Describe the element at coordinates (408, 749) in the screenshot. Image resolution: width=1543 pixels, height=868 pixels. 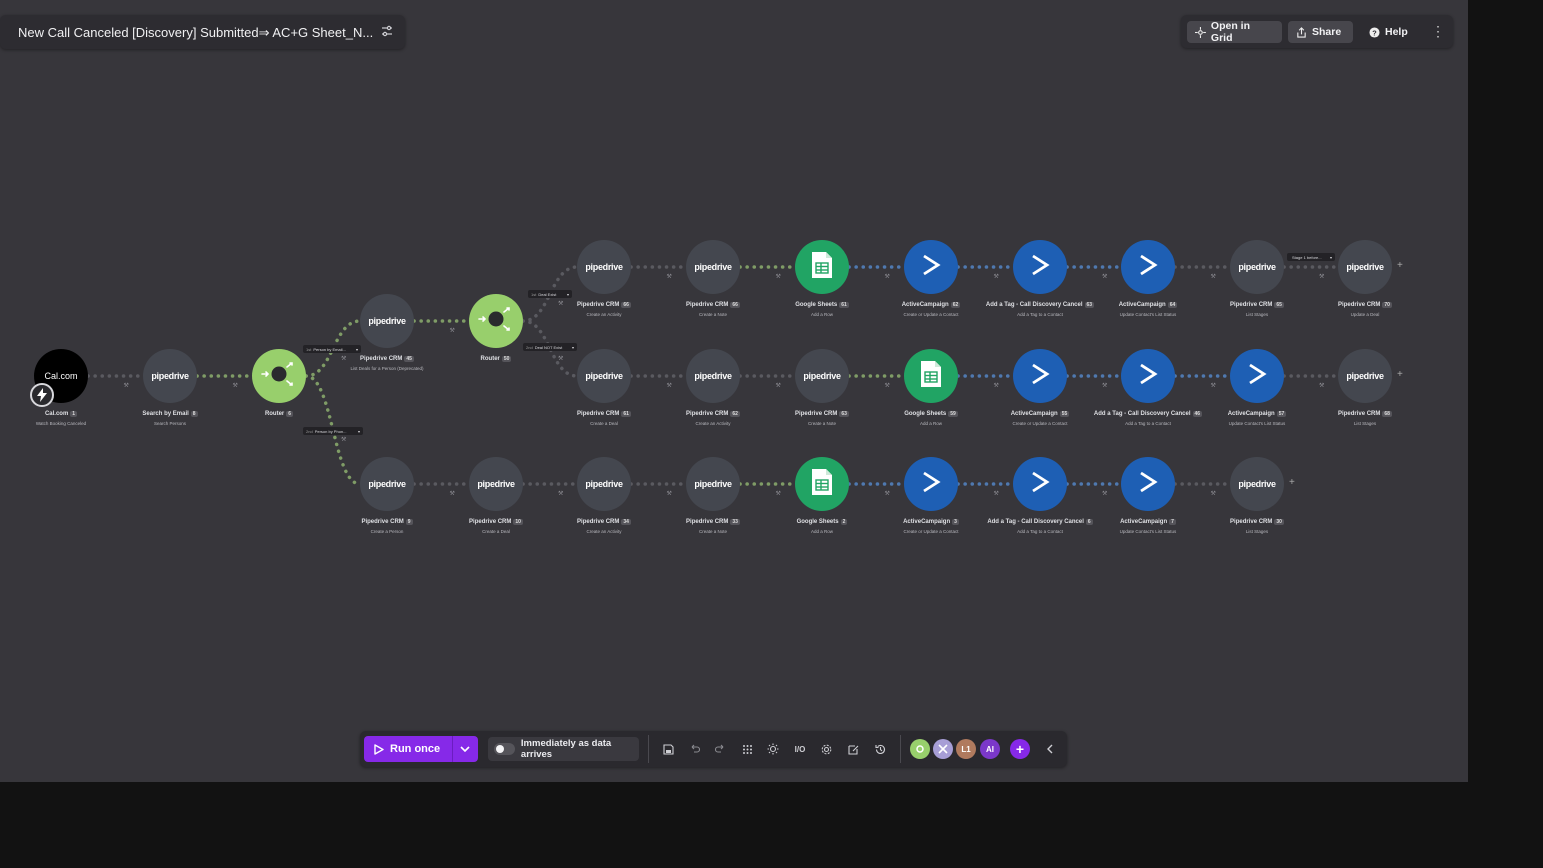
I see `run-once-main: Run once` at that location.